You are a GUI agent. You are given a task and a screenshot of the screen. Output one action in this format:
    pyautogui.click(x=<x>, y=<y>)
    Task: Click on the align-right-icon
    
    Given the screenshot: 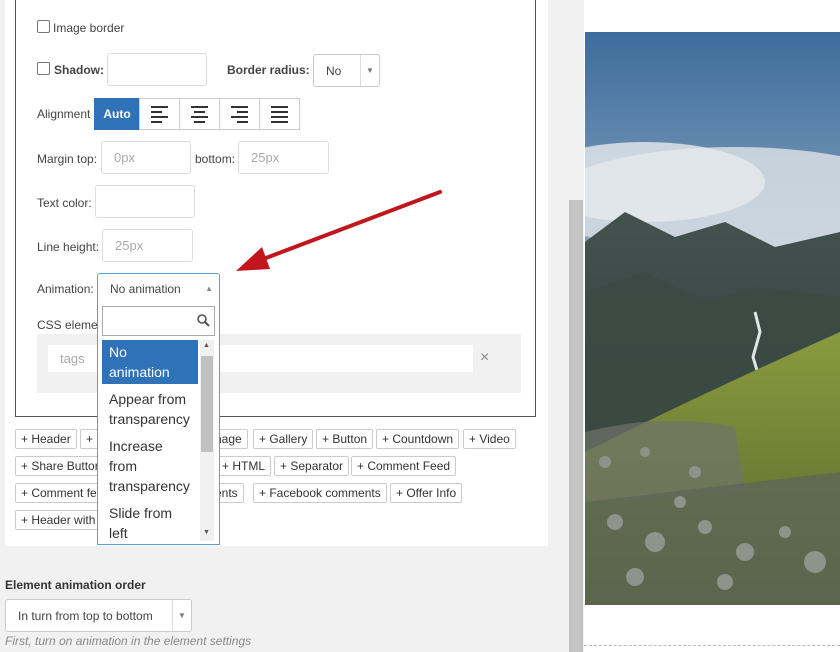 What is the action you would take?
    pyautogui.click(x=239, y=114)
    